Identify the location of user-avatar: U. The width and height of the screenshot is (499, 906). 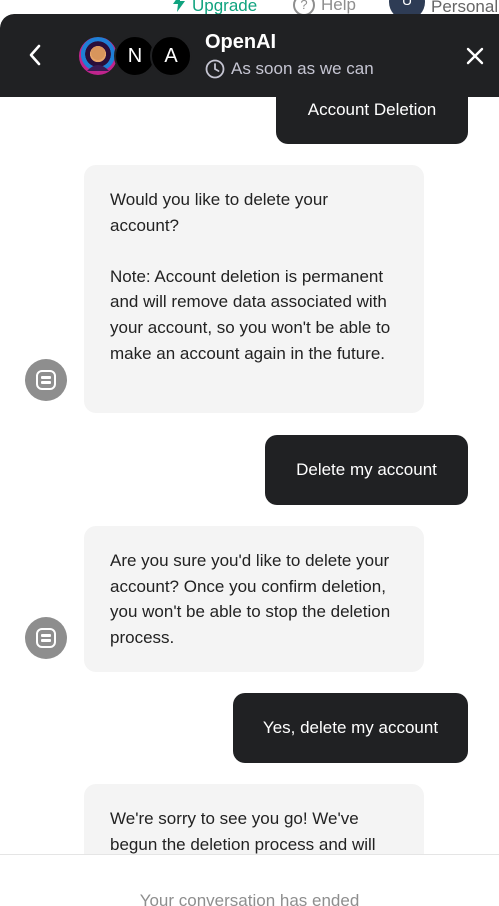
(407, 7).